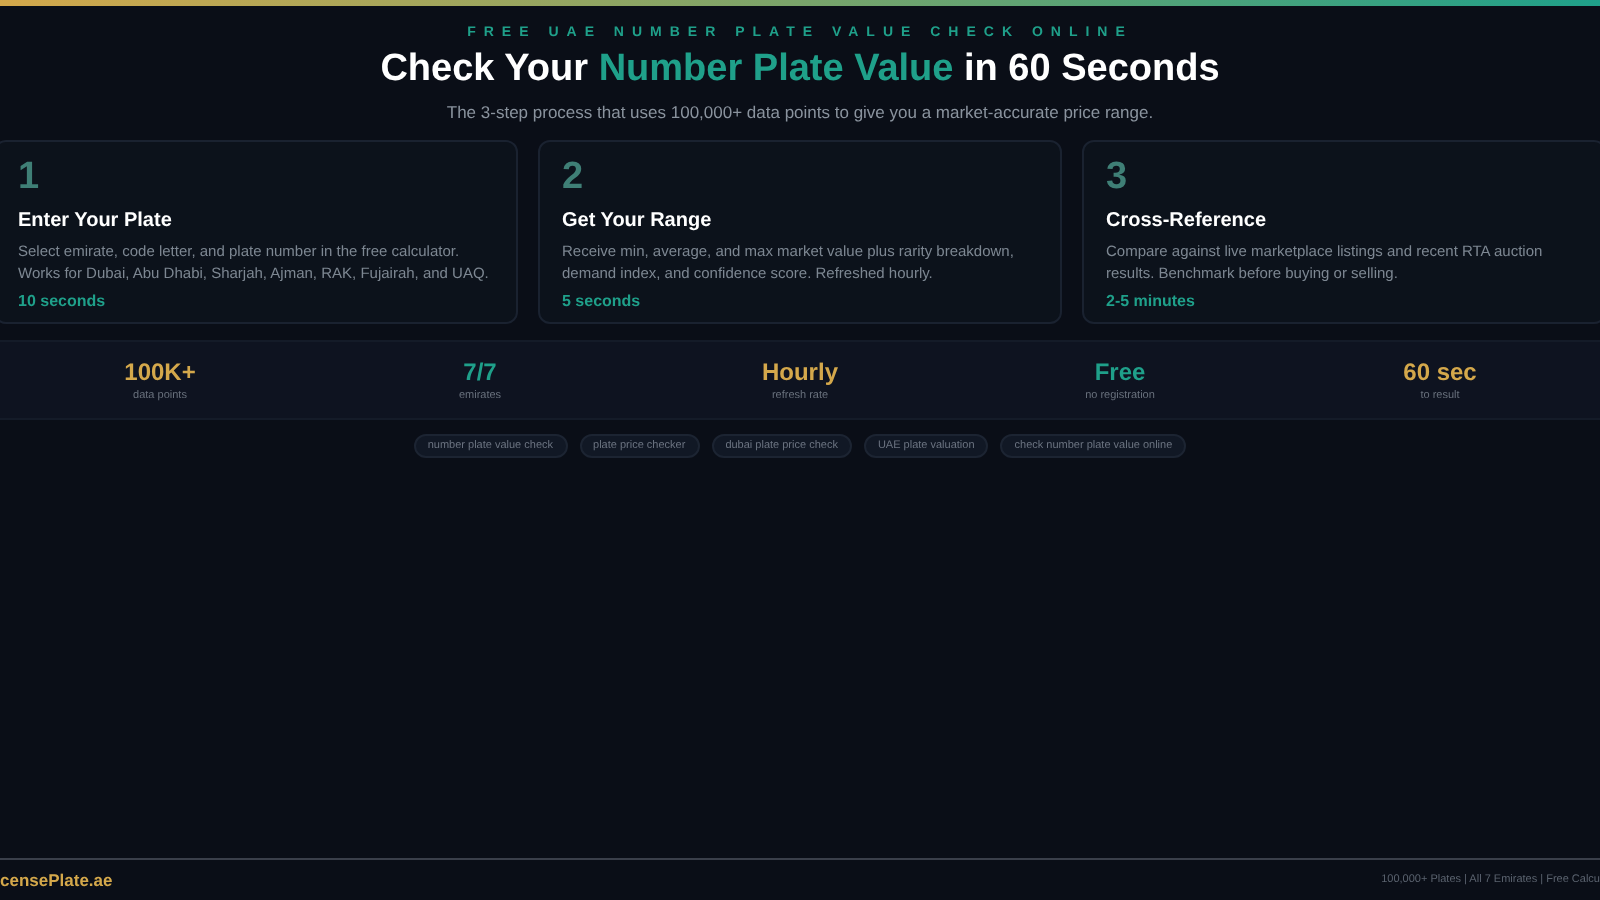 The width and height of the screenshot is (1600, 900). What do you see at coordinates (800, 70) in the screenshot?
I see `page-title: Check Your Number Plate Value in 60 Seconds` at bounding box center [800, 70].